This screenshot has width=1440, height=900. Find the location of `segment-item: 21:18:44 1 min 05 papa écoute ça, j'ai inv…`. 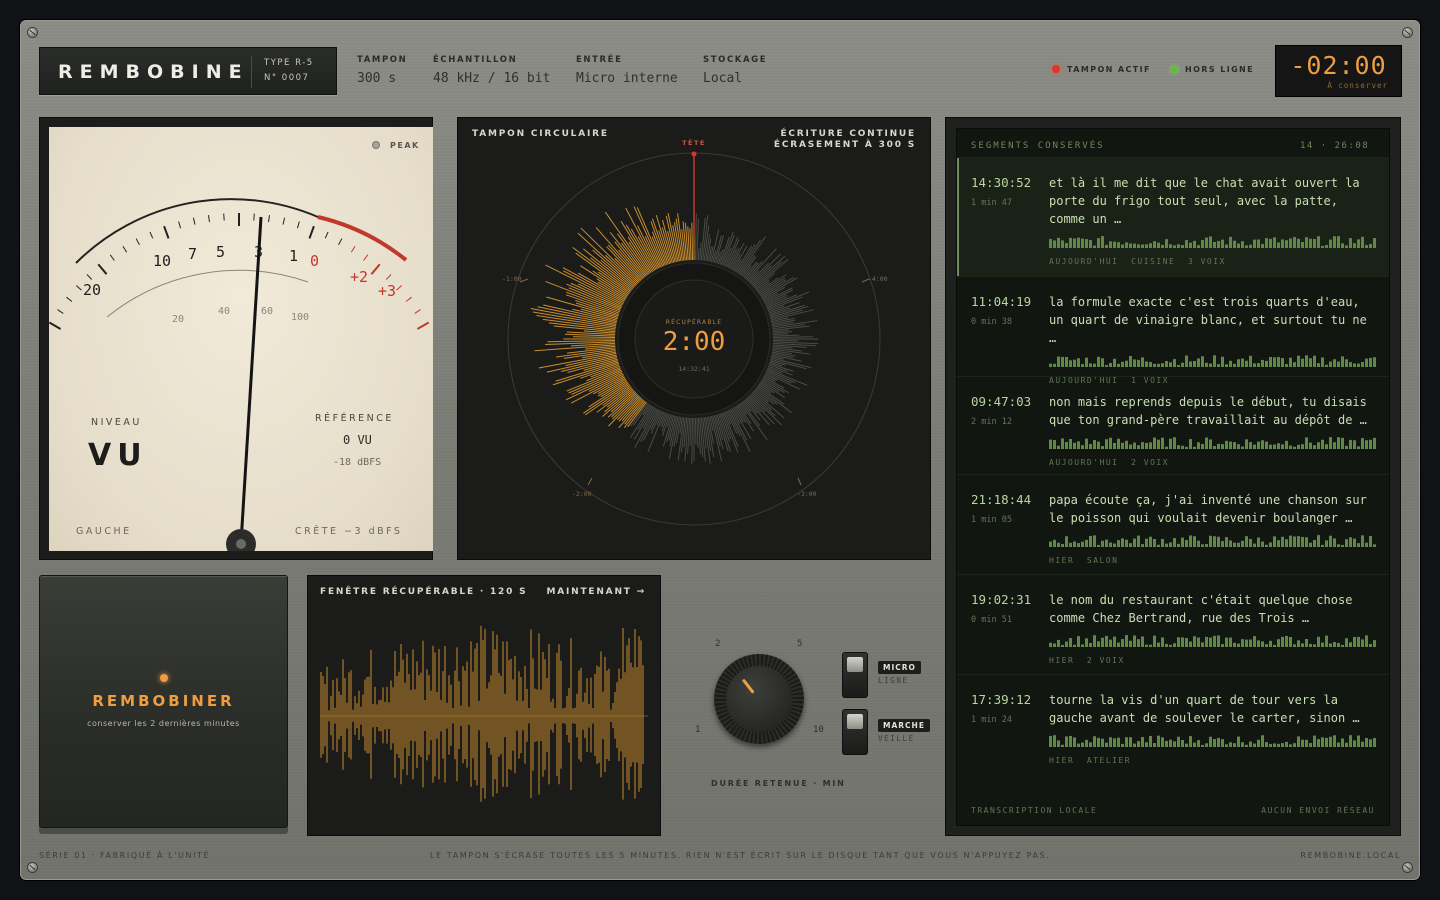

segment-item: 21:18:44 1 min 05 papa écoute ça, j'ai inv… is located at coordinates (1173, 524).